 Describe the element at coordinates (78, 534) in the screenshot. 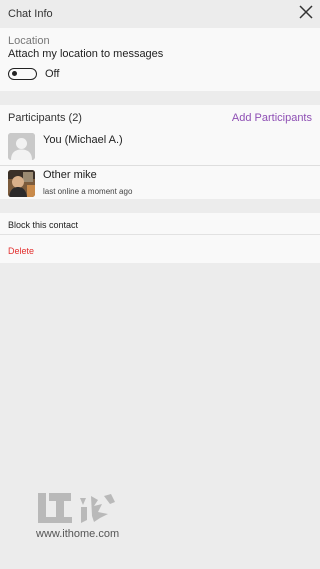

I see `watermark-url: www.ithome.com` at that location.